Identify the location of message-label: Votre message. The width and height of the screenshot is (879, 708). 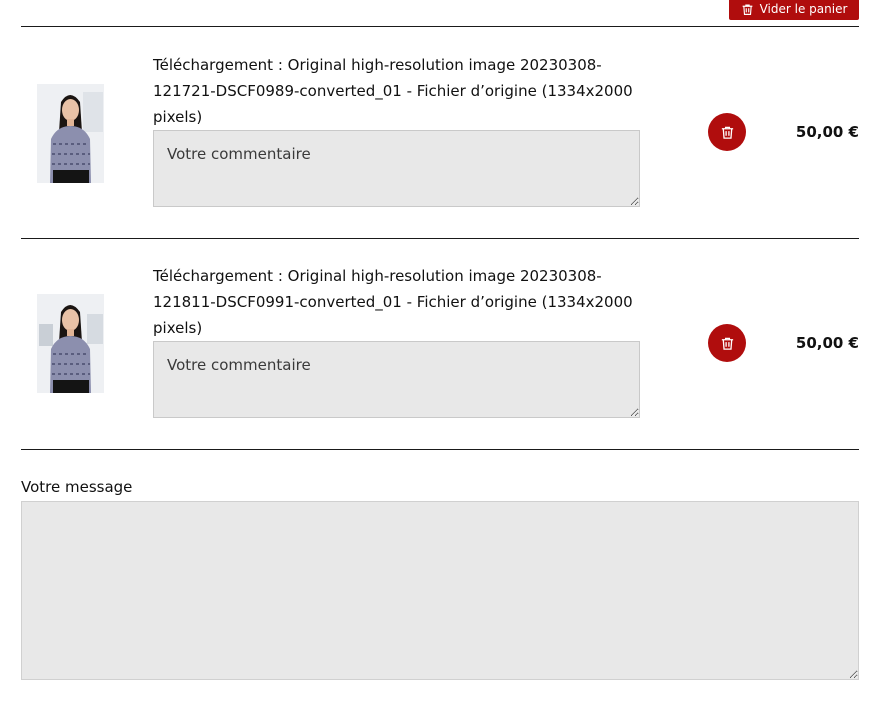
(77, 487).